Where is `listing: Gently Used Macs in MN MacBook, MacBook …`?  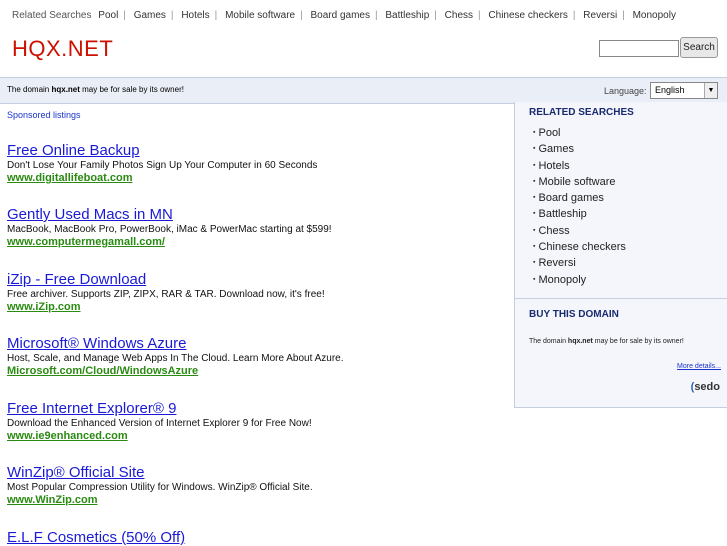
listing: Gently Used Macs in MN MacBook, MacBook … is located at coordinates (257, 227).